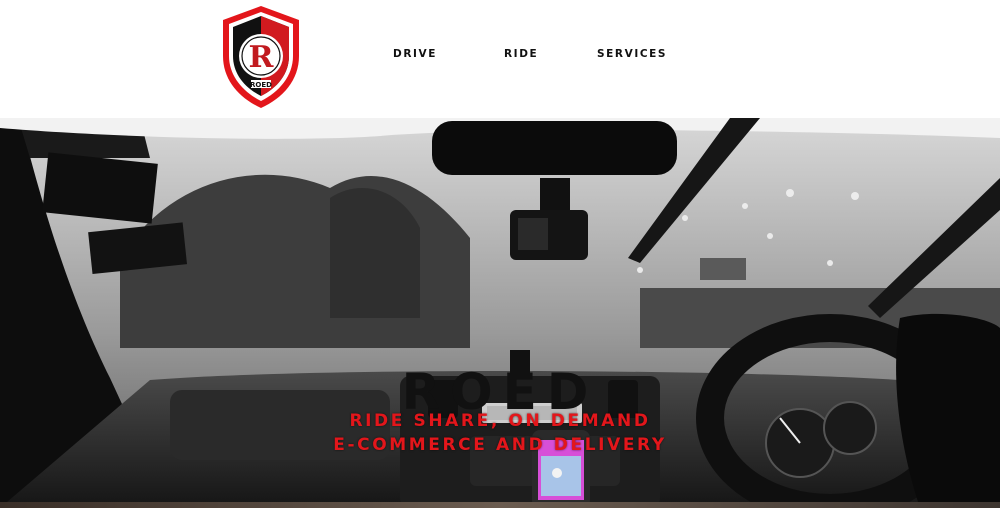  What do you see at coordinates (500, 421) in the screenshot?
I see `hero-tagline-line-1: RIDE SHARE, ON DEMAND` at bounding box center [500, 421].